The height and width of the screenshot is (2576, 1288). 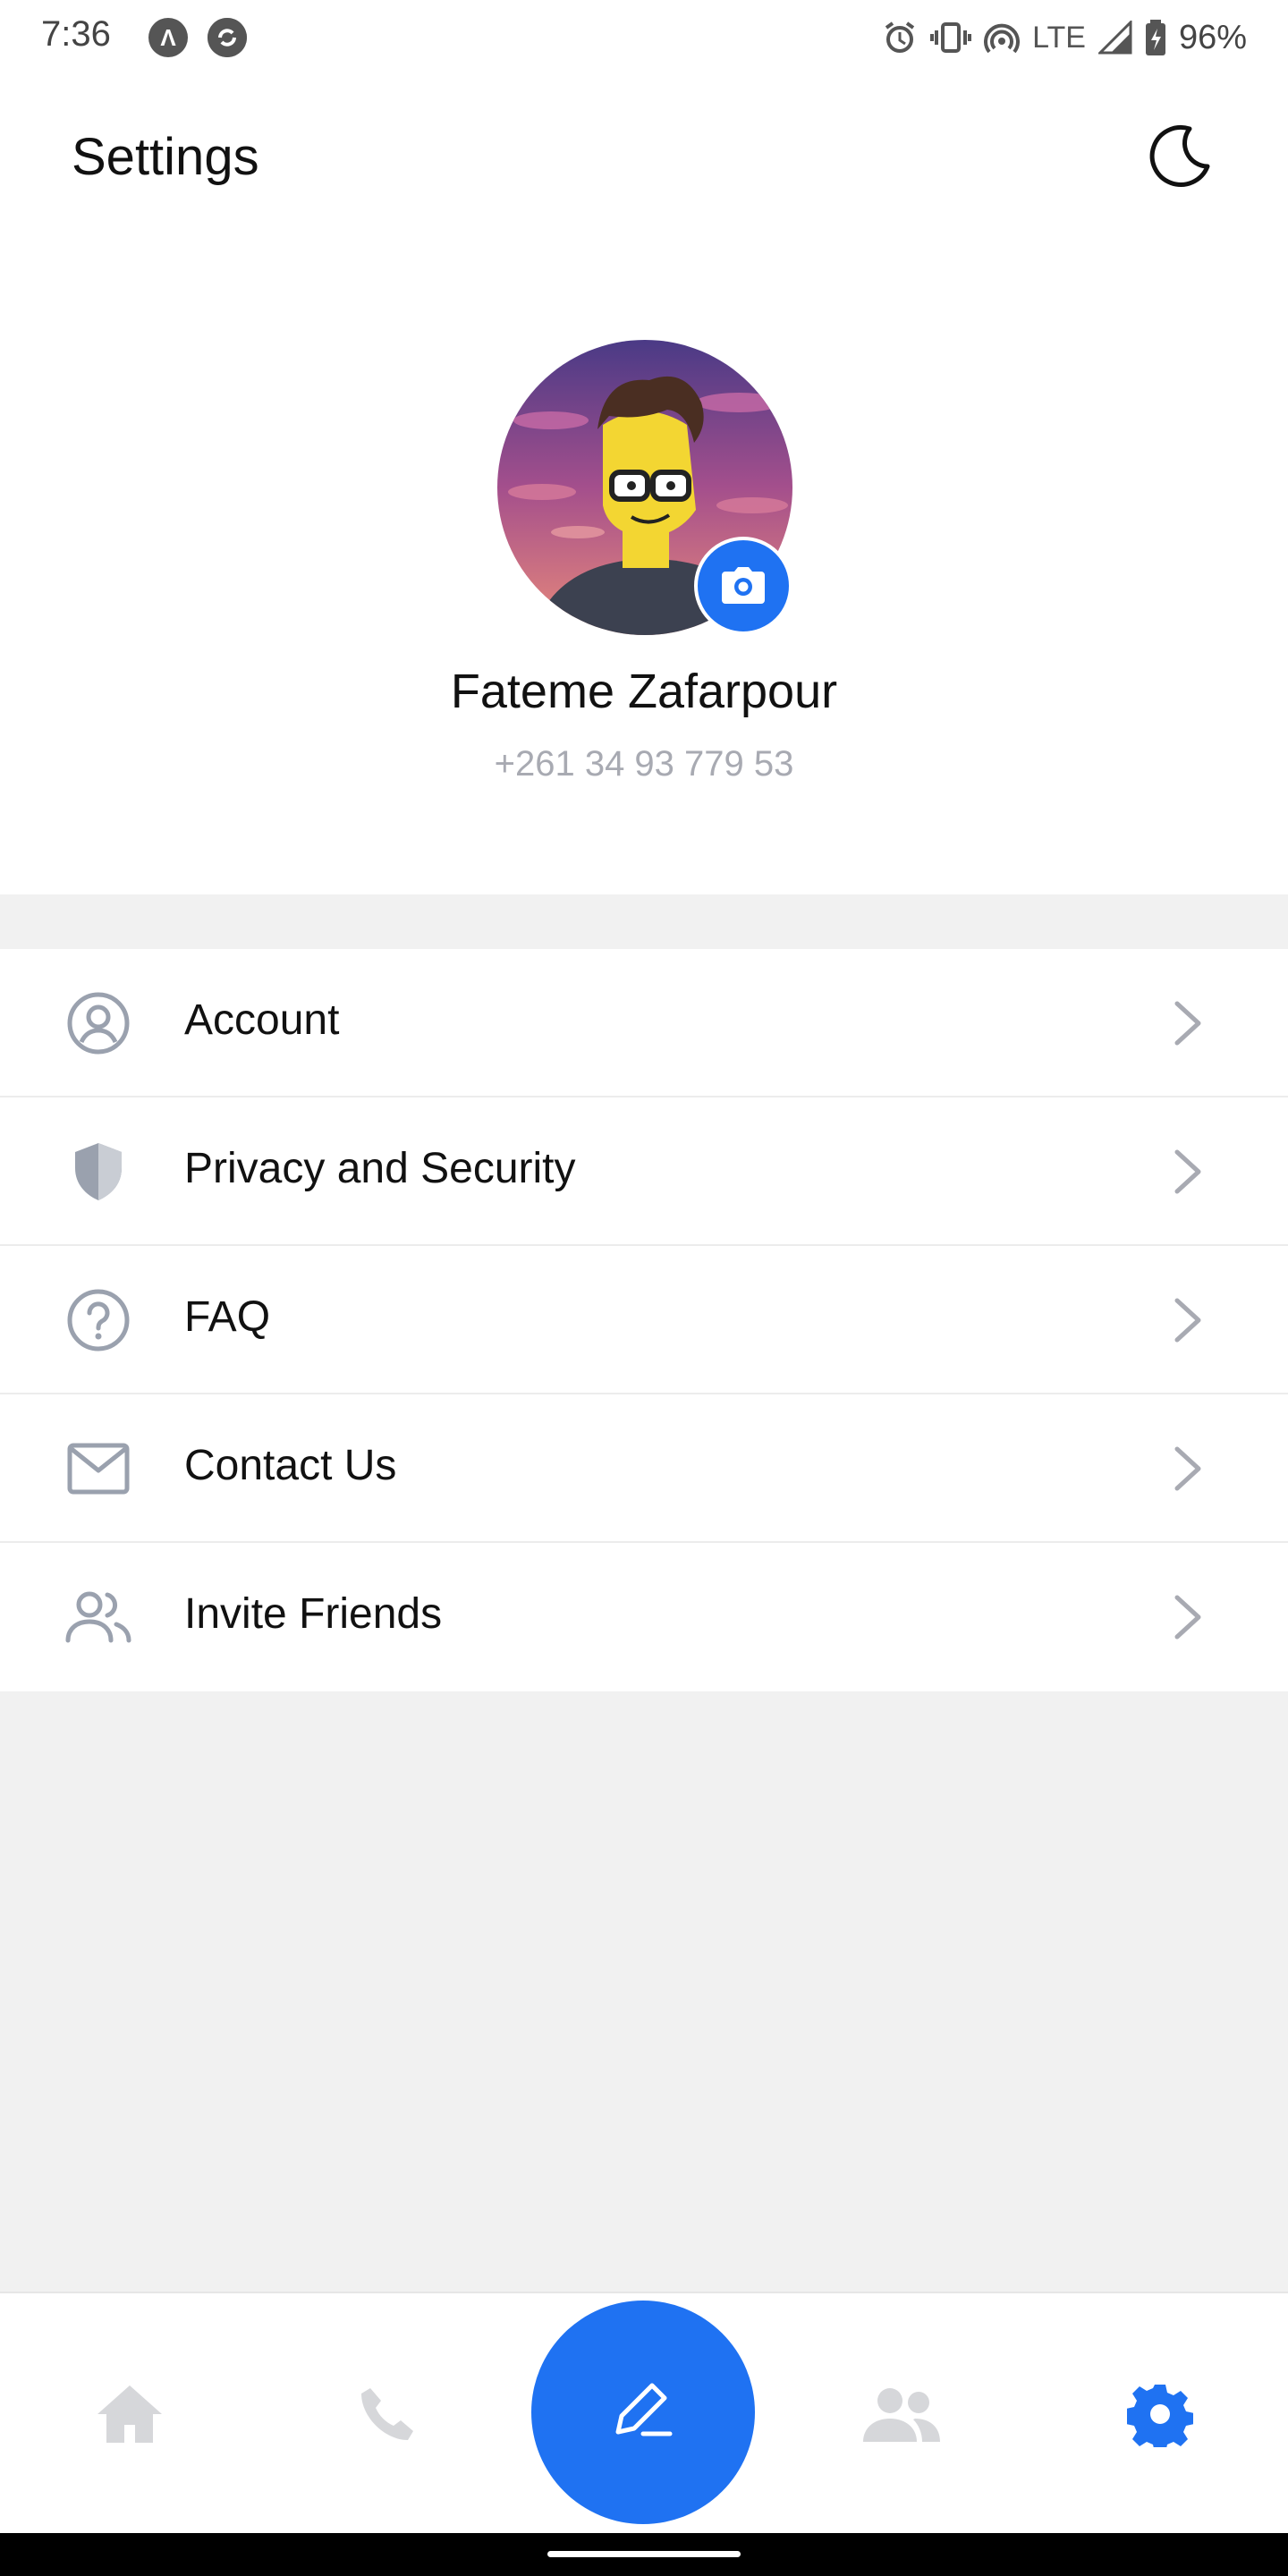 I want to click on menu-item-label: Account, so click(x=262, y=1020).